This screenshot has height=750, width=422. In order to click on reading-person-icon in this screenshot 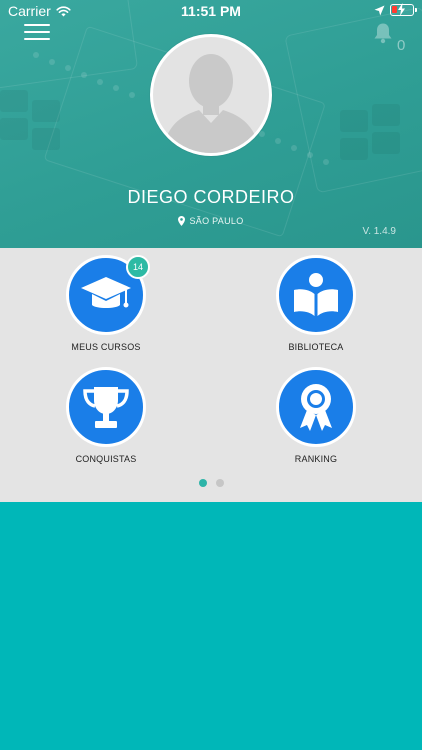, I will do `click(316, 294)`.